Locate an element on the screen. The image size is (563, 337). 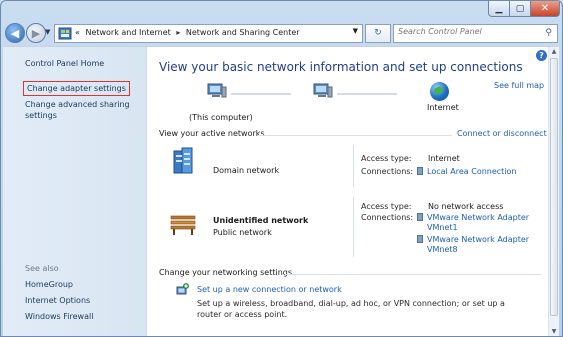
close-icon: ✕ is located at coordinates (545, 8).